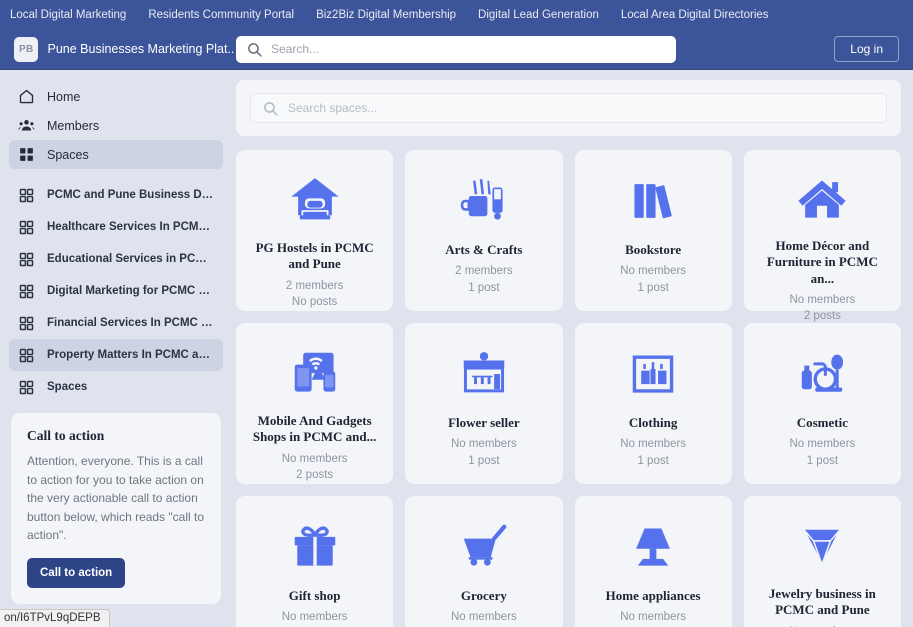 This screenshot has height=627, width=913. Describe the element at coordinates (484, 561) in the screenshot. I see `space-card: Grocery No members 2 posts` at that location.